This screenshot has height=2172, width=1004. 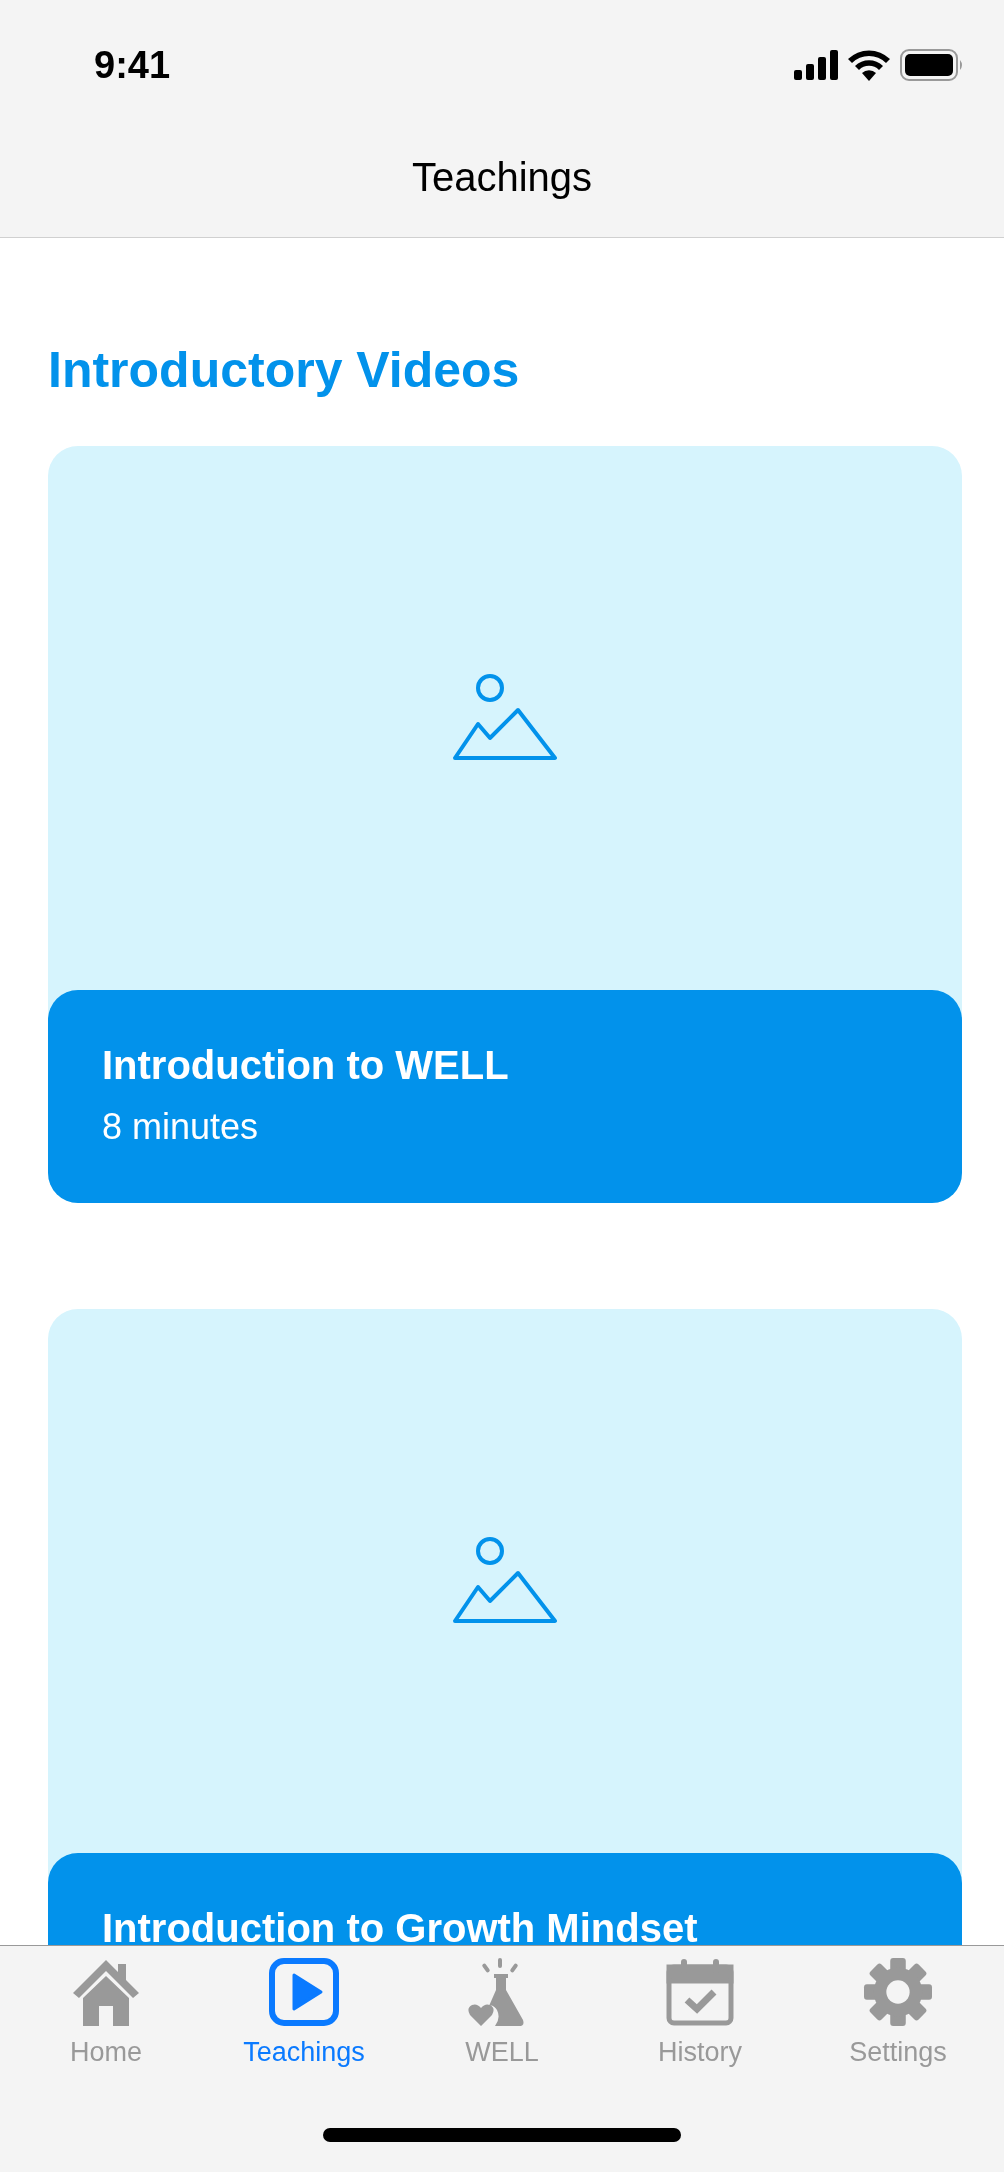 I want to click on wifi-icon, so click(x=869, y=65).